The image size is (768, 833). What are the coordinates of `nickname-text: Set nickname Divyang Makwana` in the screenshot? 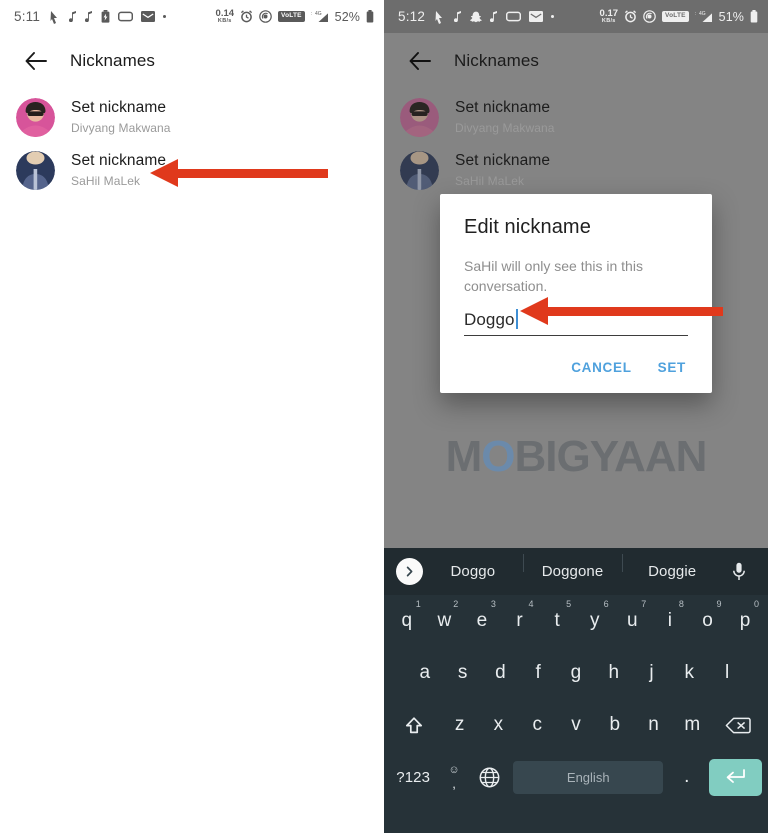 It's located at (121, 117).